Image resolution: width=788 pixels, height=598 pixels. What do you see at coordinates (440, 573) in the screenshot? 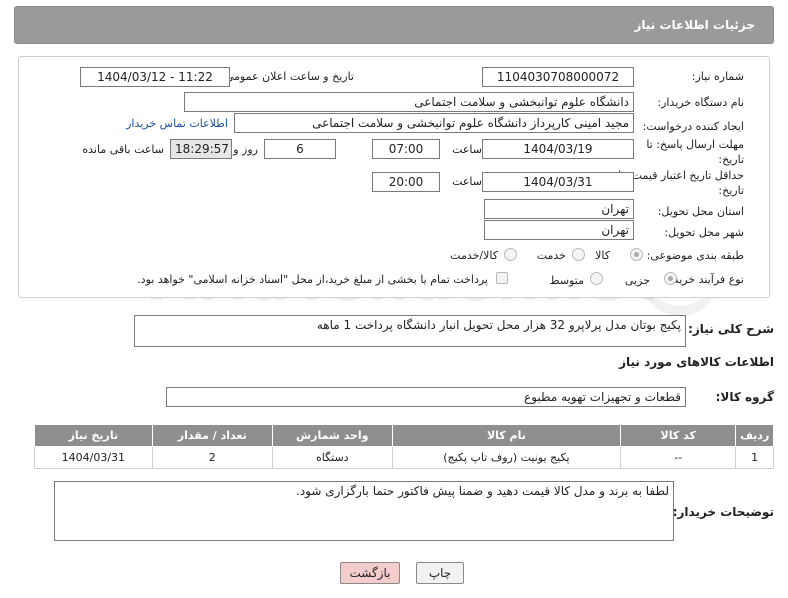
I see `print-button: چاپ` at bounding box center [440, 573].